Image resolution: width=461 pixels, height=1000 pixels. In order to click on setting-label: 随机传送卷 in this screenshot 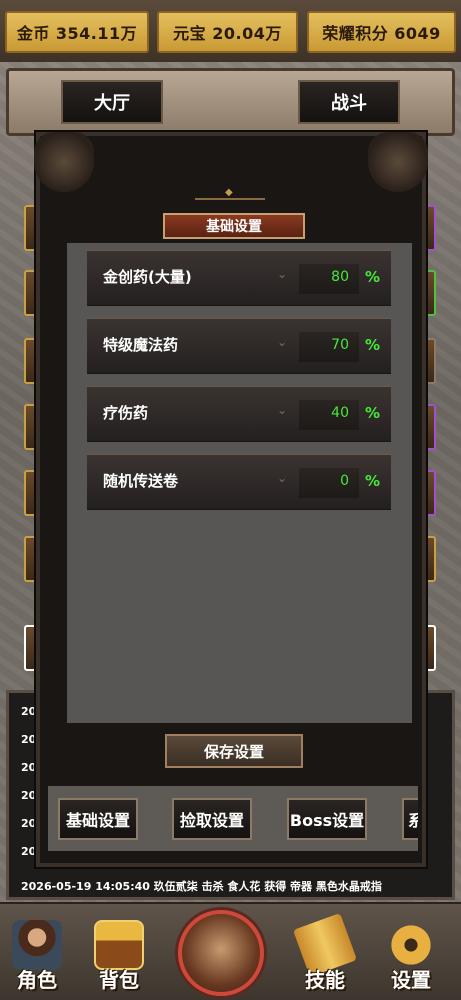, I will do `click(141, 481)`.